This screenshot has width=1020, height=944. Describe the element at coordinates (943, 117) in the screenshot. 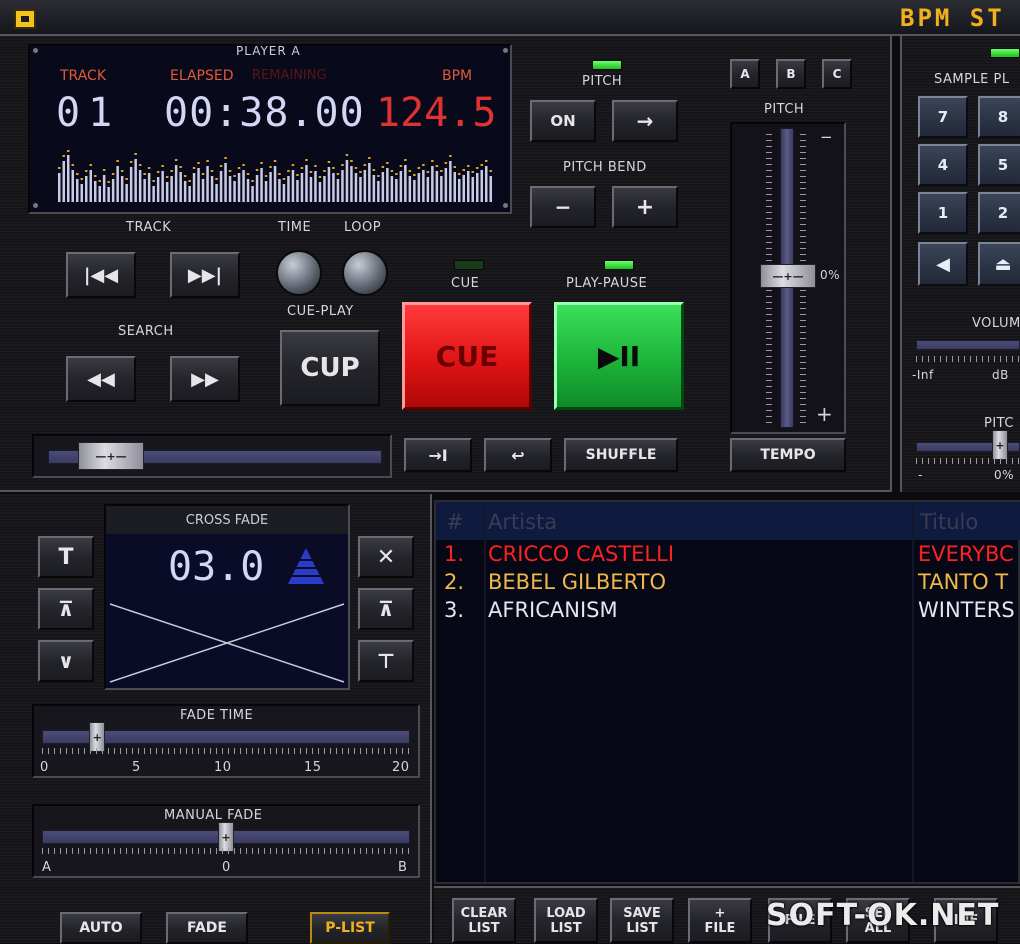

I see `sample-key-7: 7` at that location.